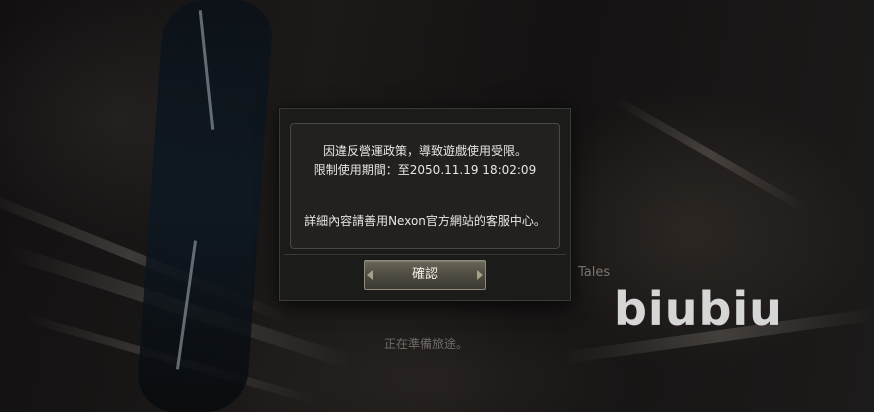  What do you see at coordinates (425, 221) in the screenshot?
I see `support-message: 詳細內容請善用Nexon官方網站的客服中心。` at bounding box center [425, 221].